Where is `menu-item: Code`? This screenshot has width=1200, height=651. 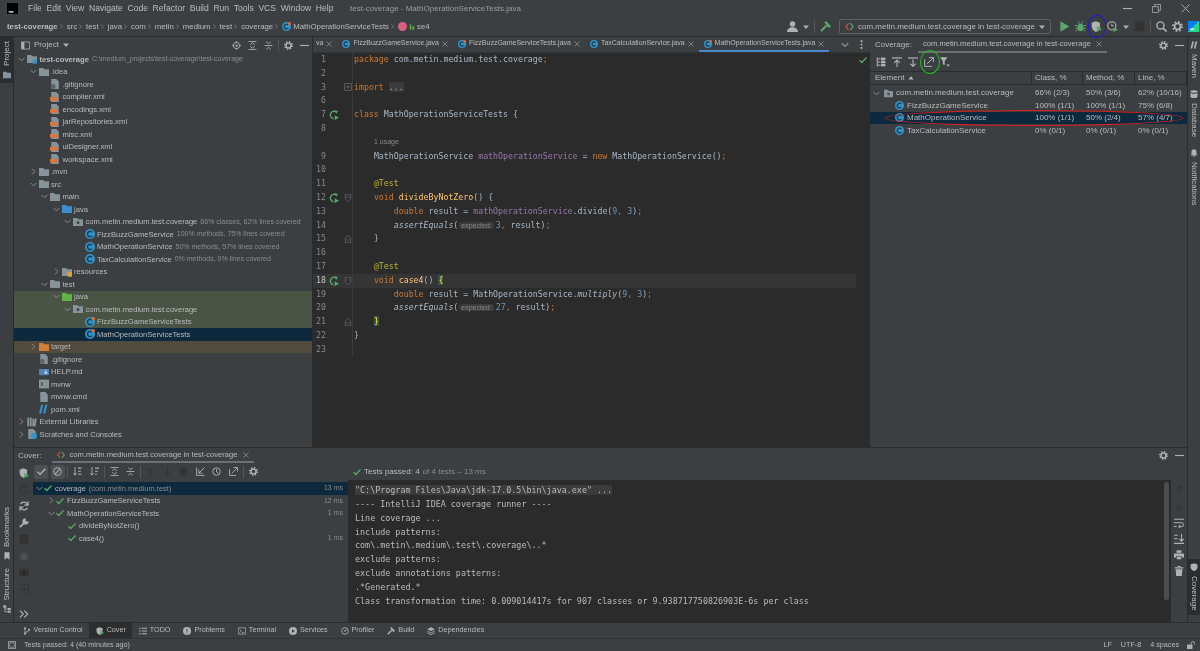
menu-item: Code is located at coordinates (137, 8).